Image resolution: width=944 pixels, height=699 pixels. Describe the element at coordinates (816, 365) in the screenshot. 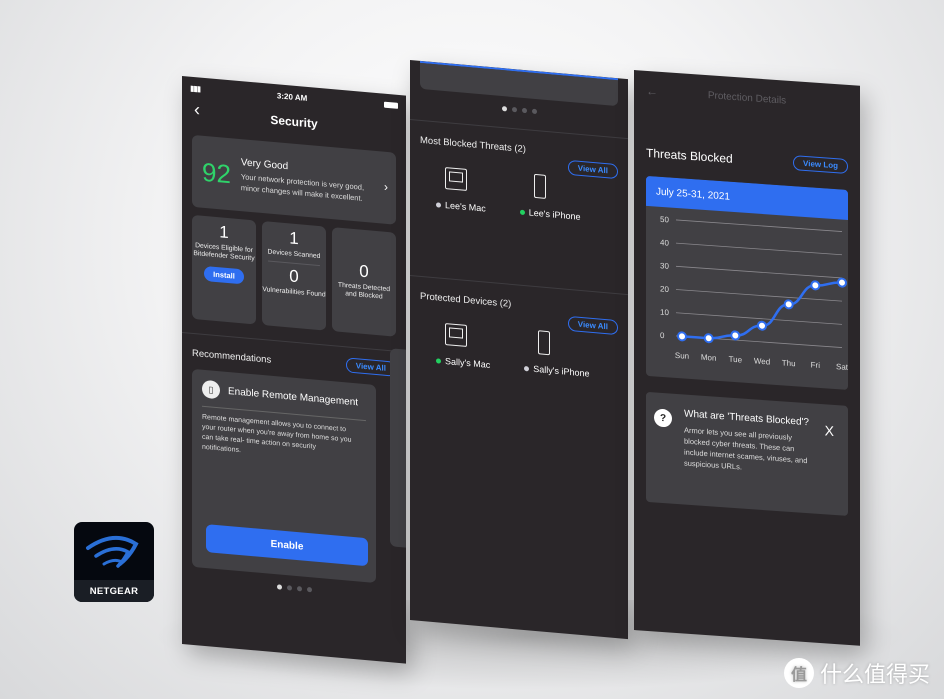

I see `x-tick-label: Fri` at that location.